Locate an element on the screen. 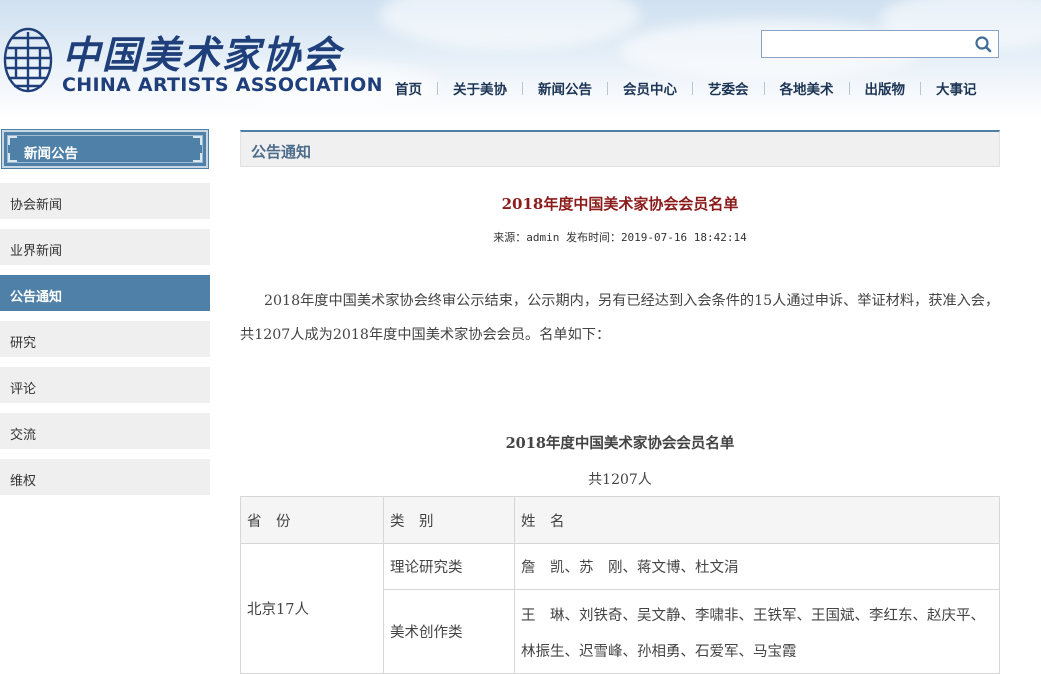  column-header-province: 省 份 is located at coordinates (312, 520).